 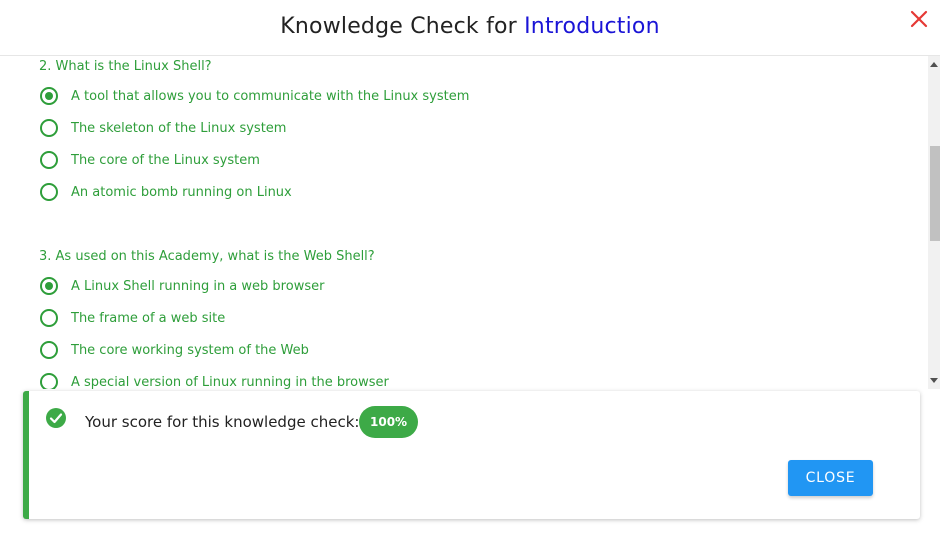 I want to click on option-label: An atomic bomb running on Linux, so click(x=181, y=192).